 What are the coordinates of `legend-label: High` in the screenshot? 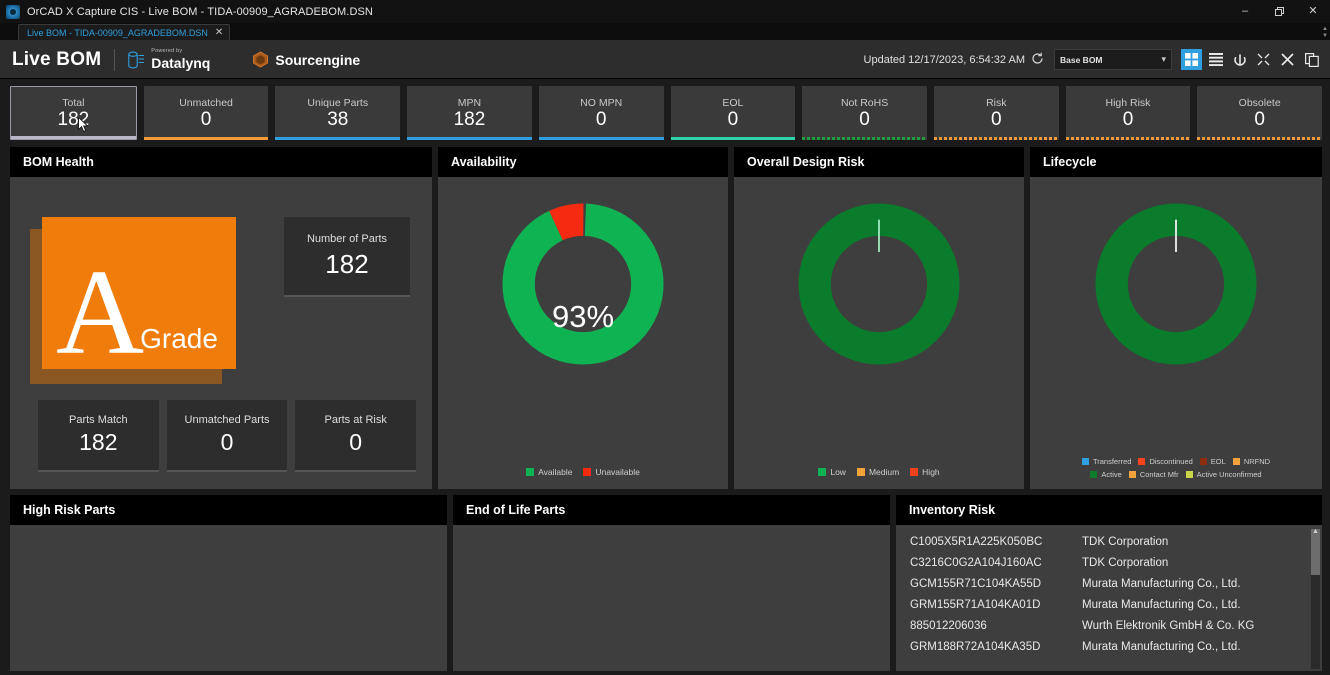 It's located at (931, 472).